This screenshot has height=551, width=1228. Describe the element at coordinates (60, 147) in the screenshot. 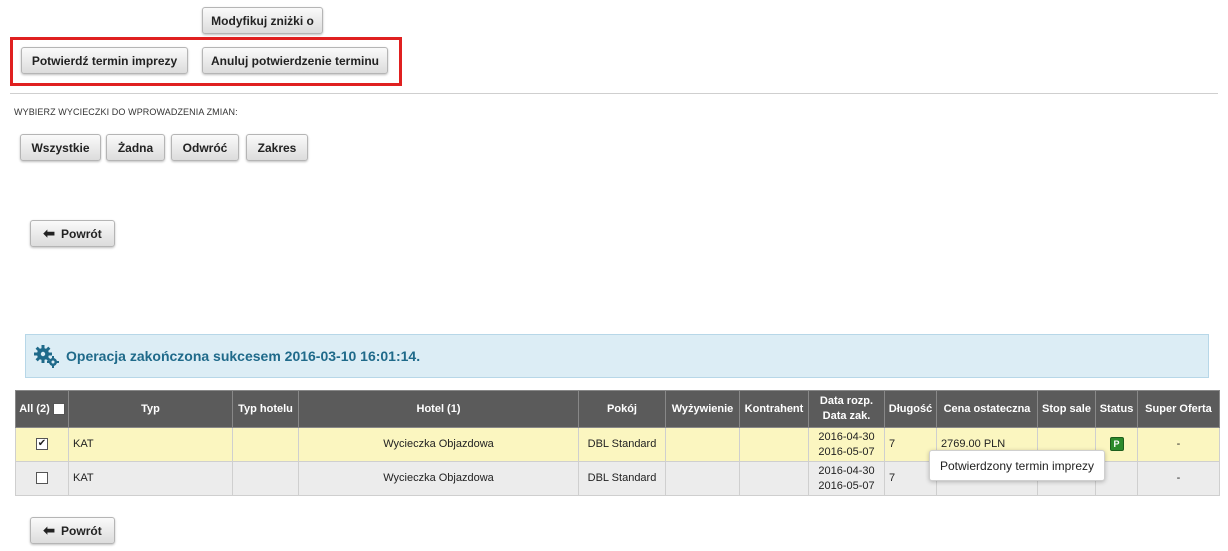

I see `select-all-button: Wszystkie` at that location.